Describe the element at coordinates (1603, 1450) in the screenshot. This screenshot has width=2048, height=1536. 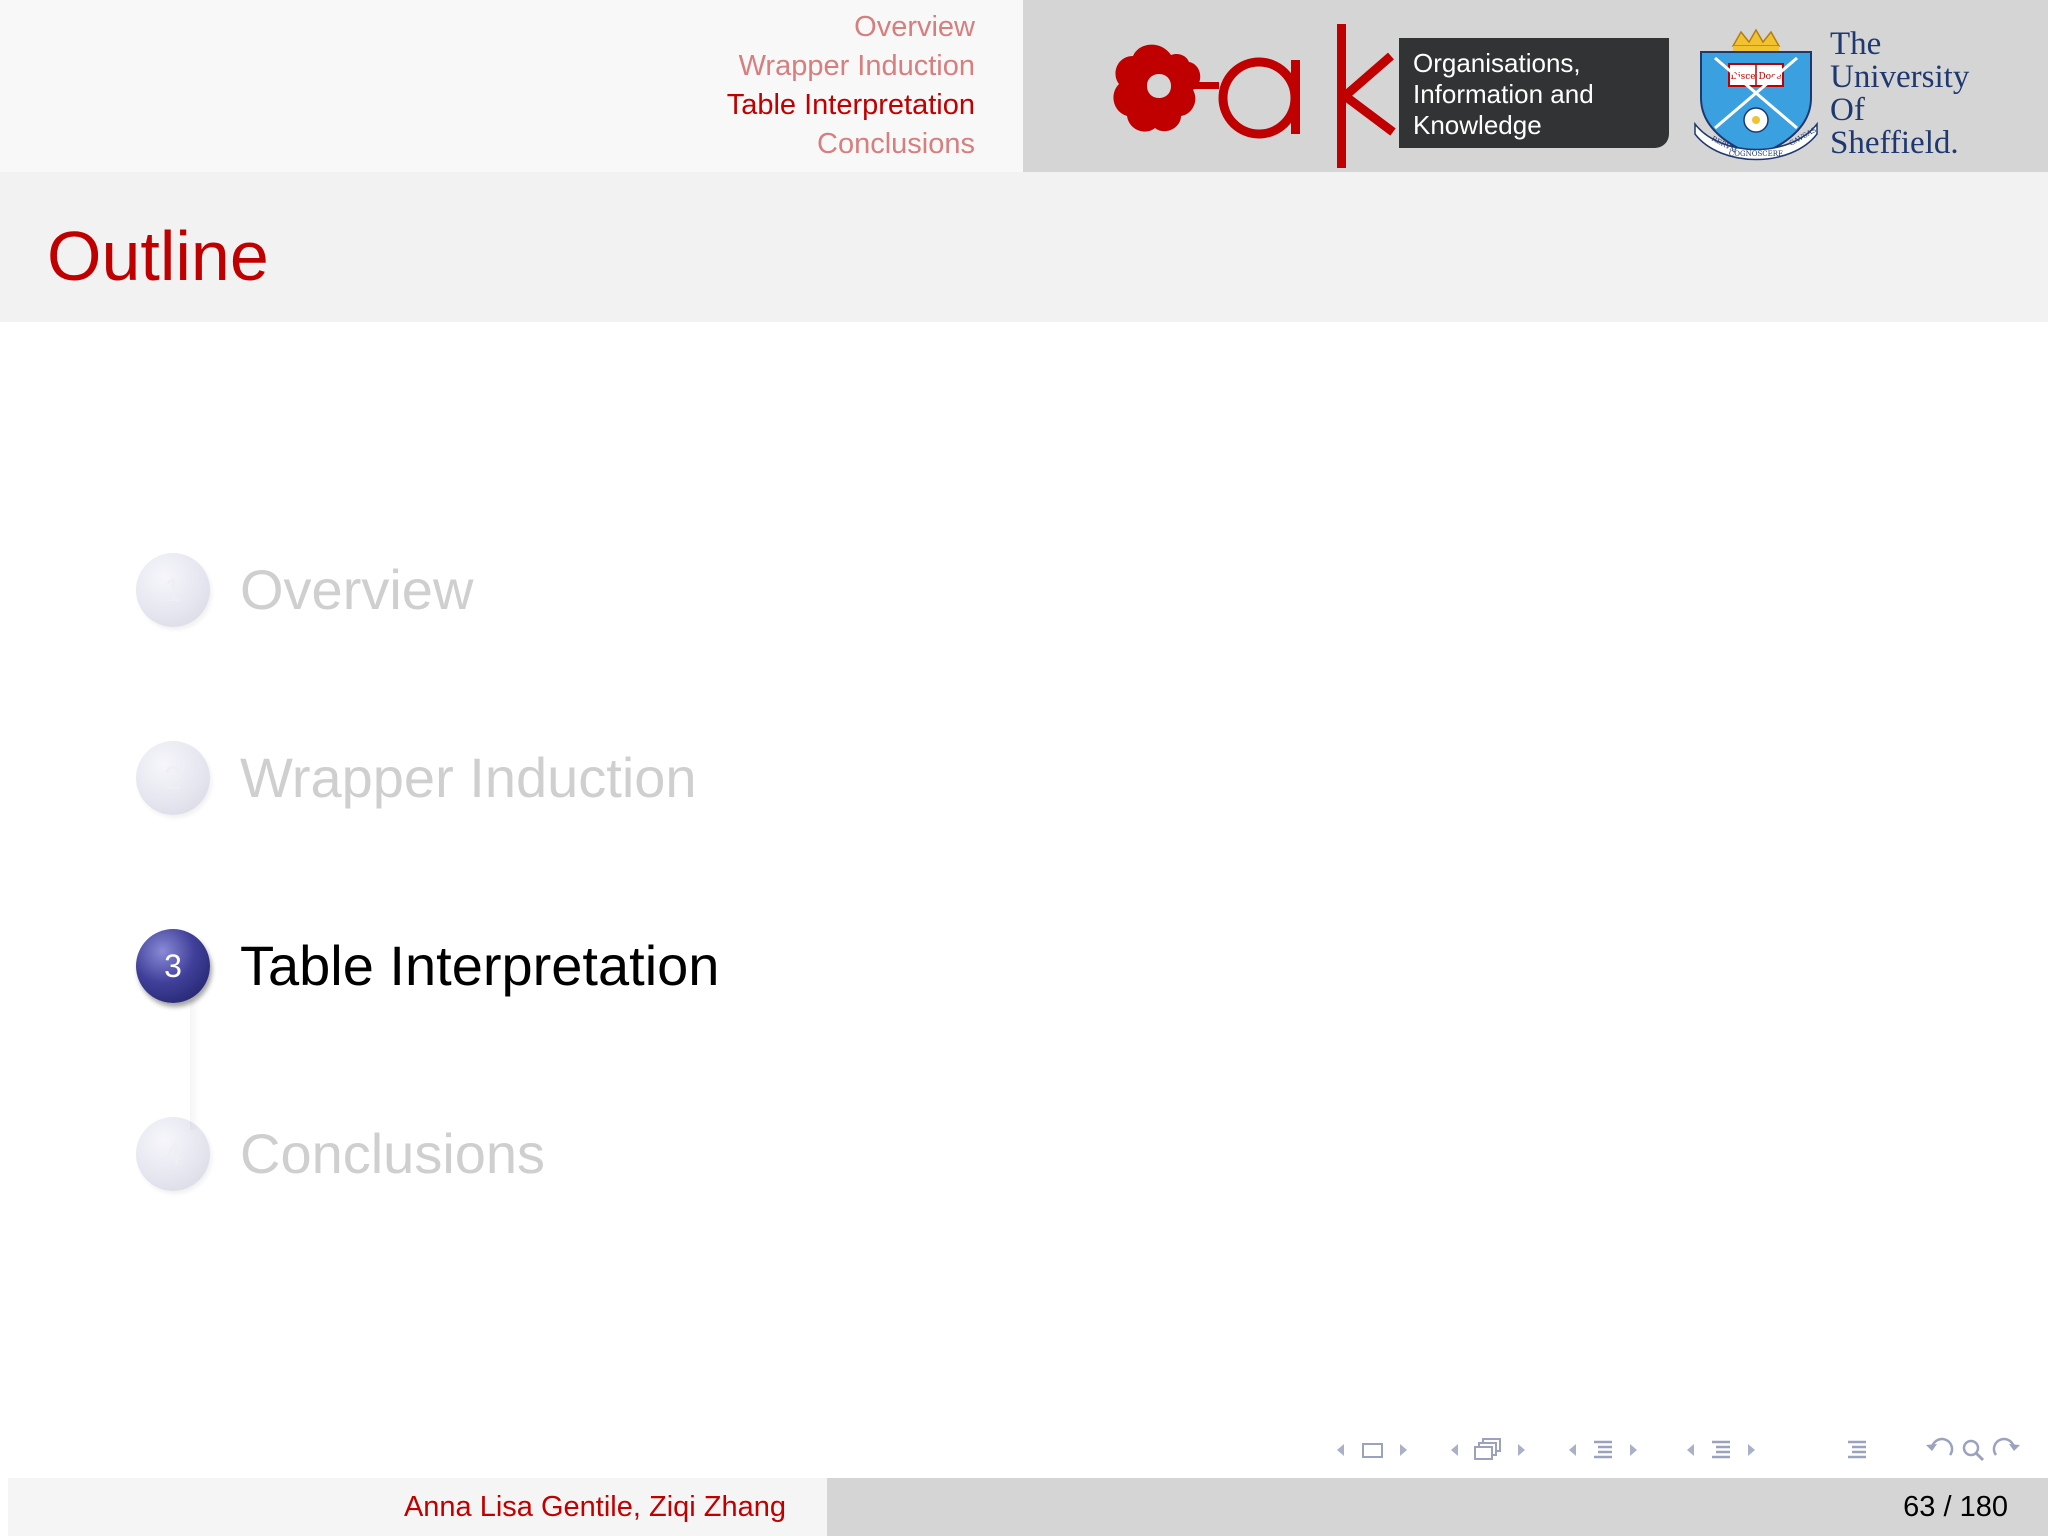
I see `section-icon` at that location.